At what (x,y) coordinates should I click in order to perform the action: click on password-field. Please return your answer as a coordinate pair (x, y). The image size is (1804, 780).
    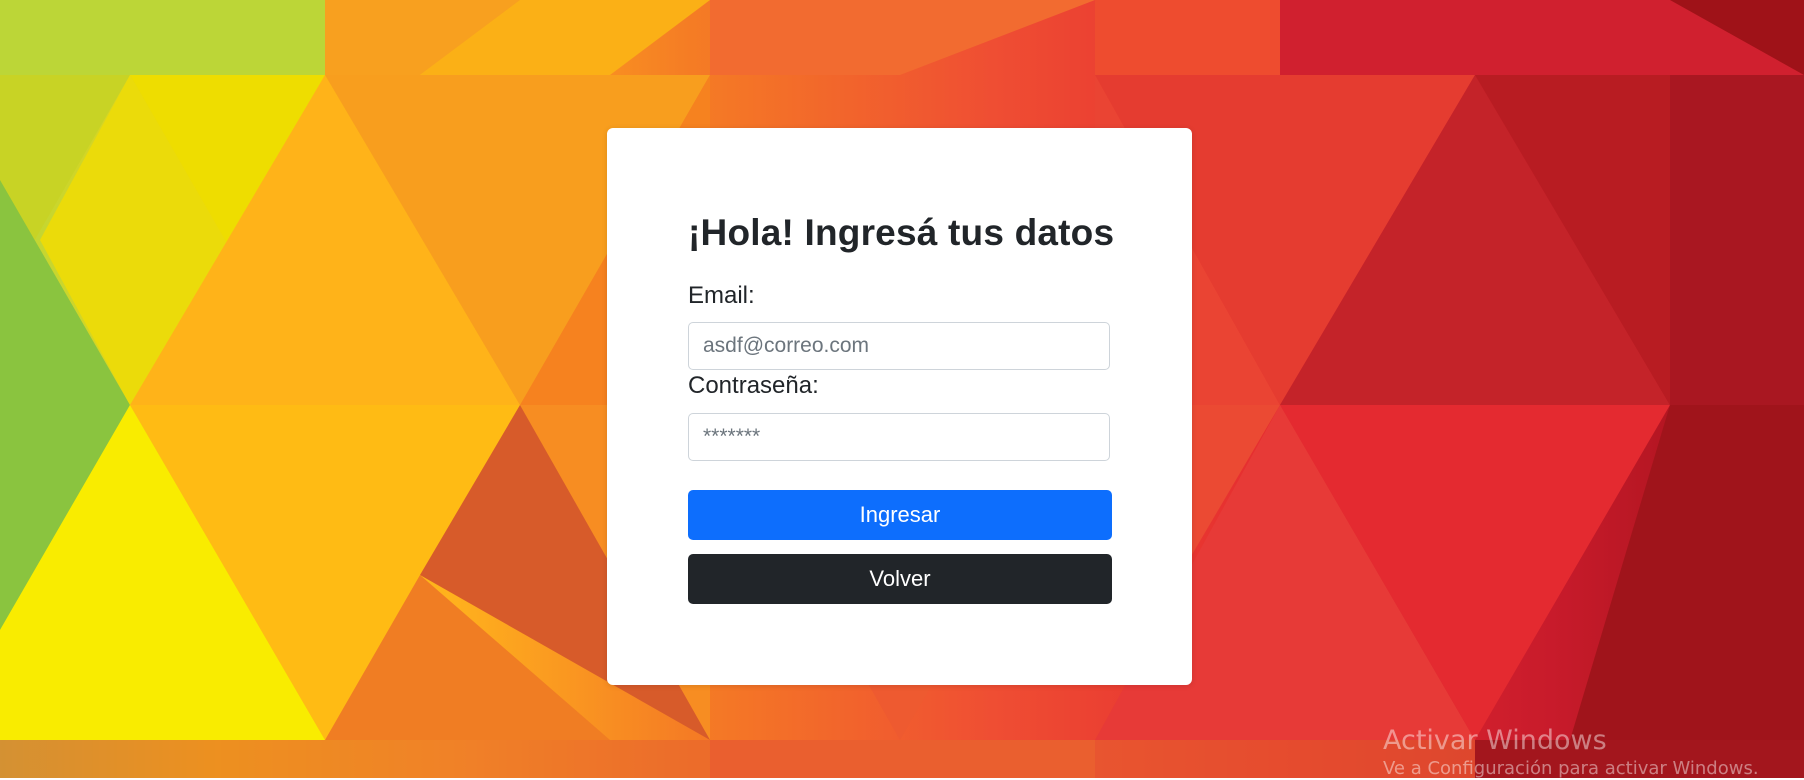
    Looking at the image, I should click on (899, 437).